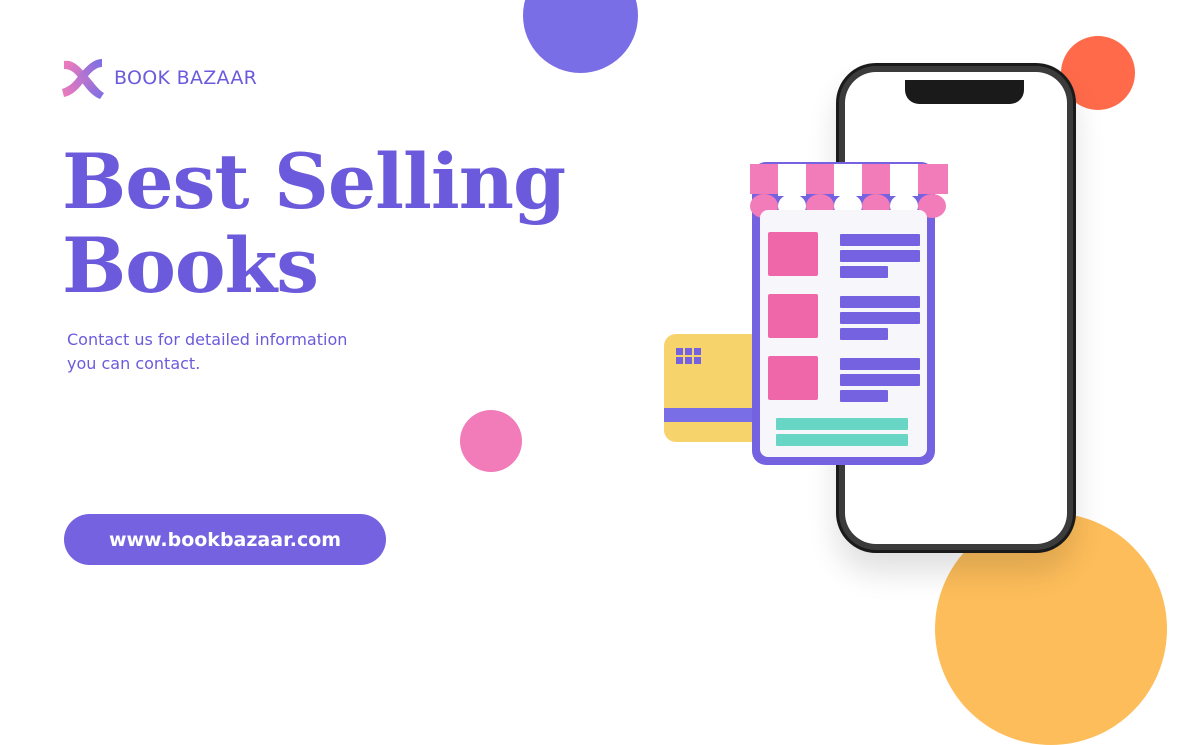  What do you see at coordinates (186, 78) in the screenshot?
I see `brand-name: BOOK BAZAAR` at bounding box center [186, 78].